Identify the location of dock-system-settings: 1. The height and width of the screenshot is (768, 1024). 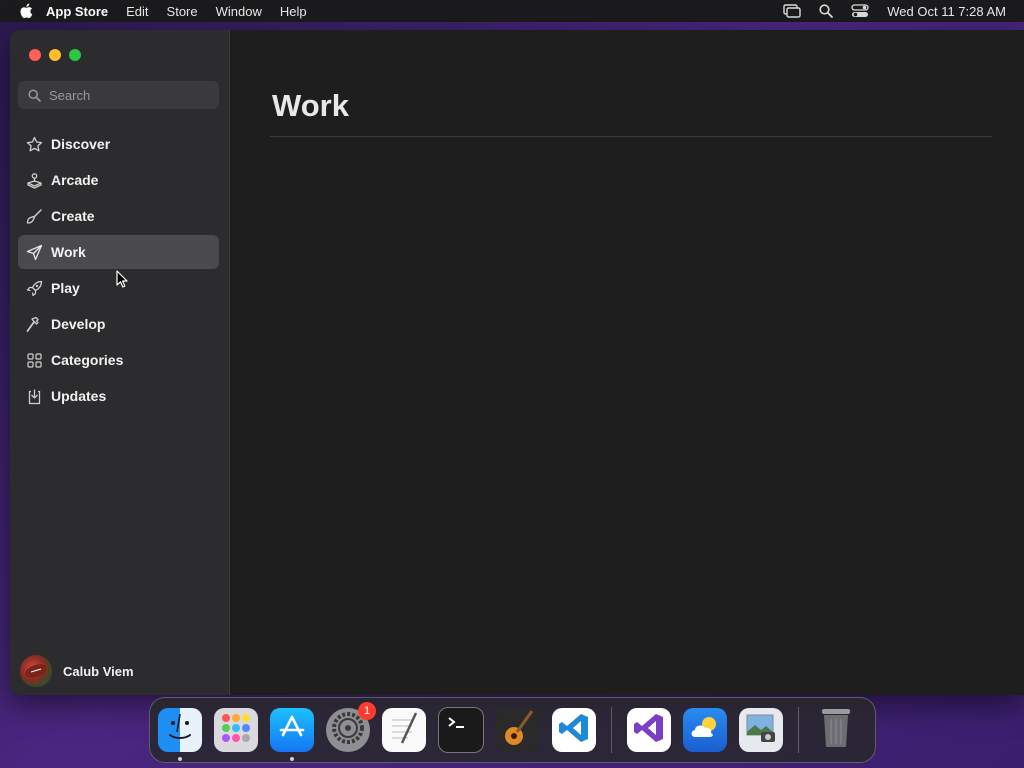
(351, 727).